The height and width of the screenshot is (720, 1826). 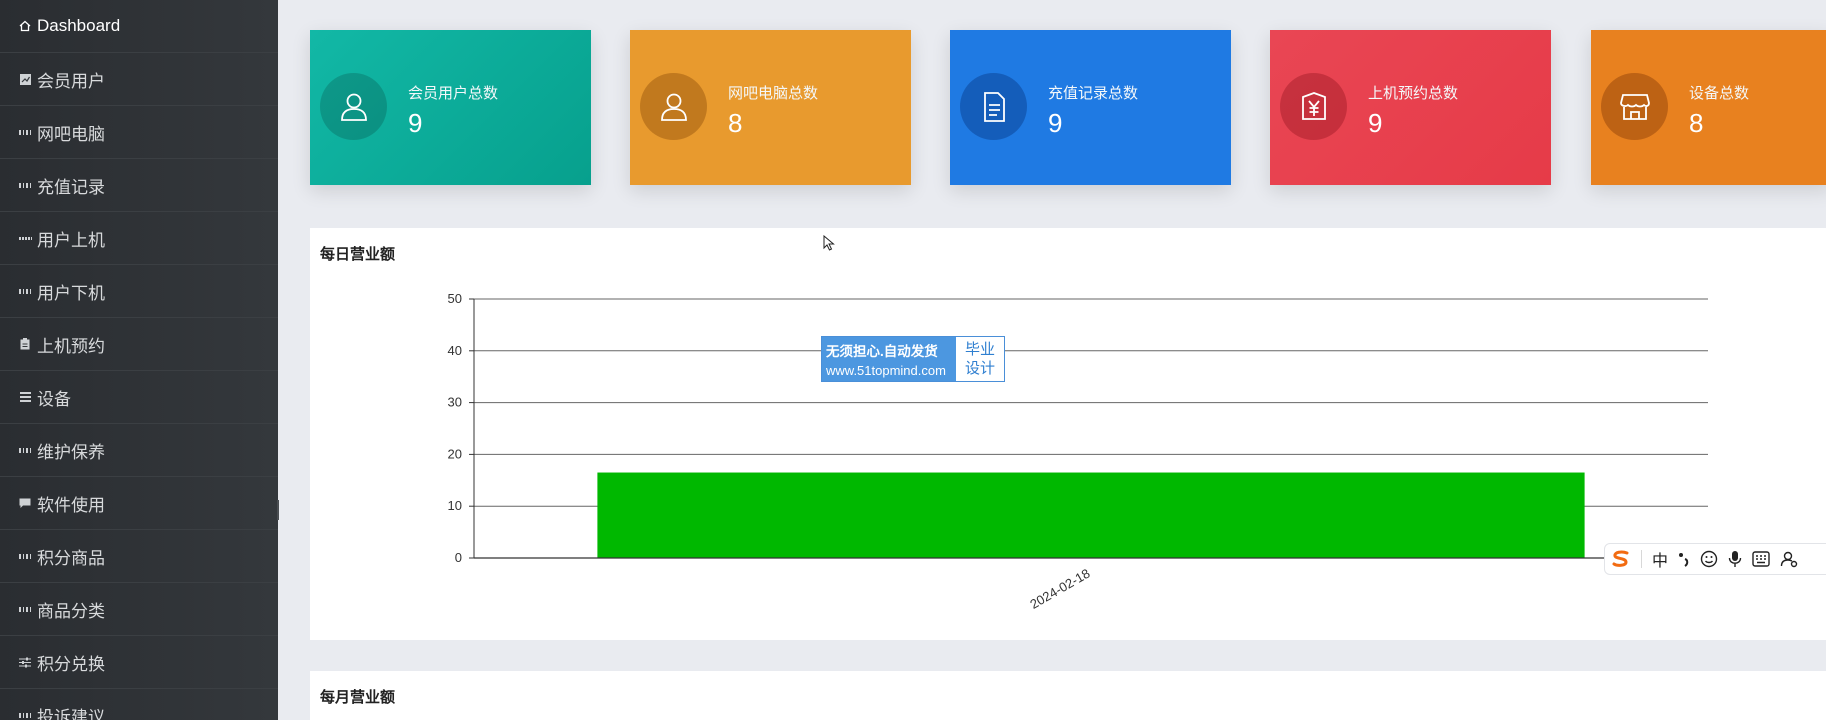 I want to click on ime-separator, so click(x=1641, y=559).